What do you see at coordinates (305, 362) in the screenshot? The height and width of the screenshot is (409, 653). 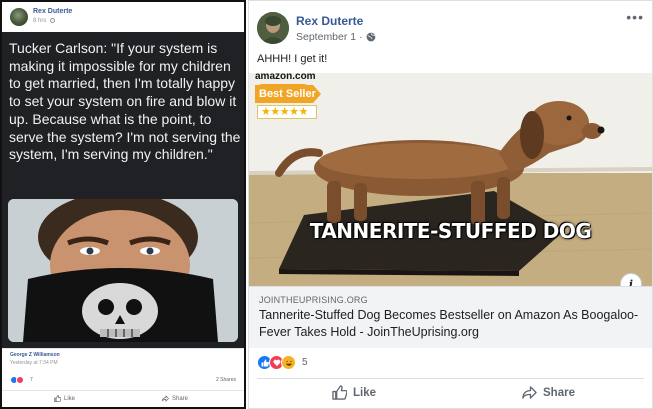 I see `reaction-count: 5` at bounding box center [305, 362].